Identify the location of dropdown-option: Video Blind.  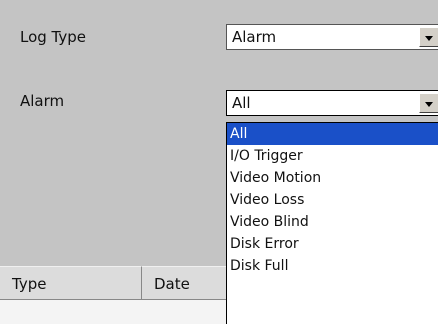
(332, 222).